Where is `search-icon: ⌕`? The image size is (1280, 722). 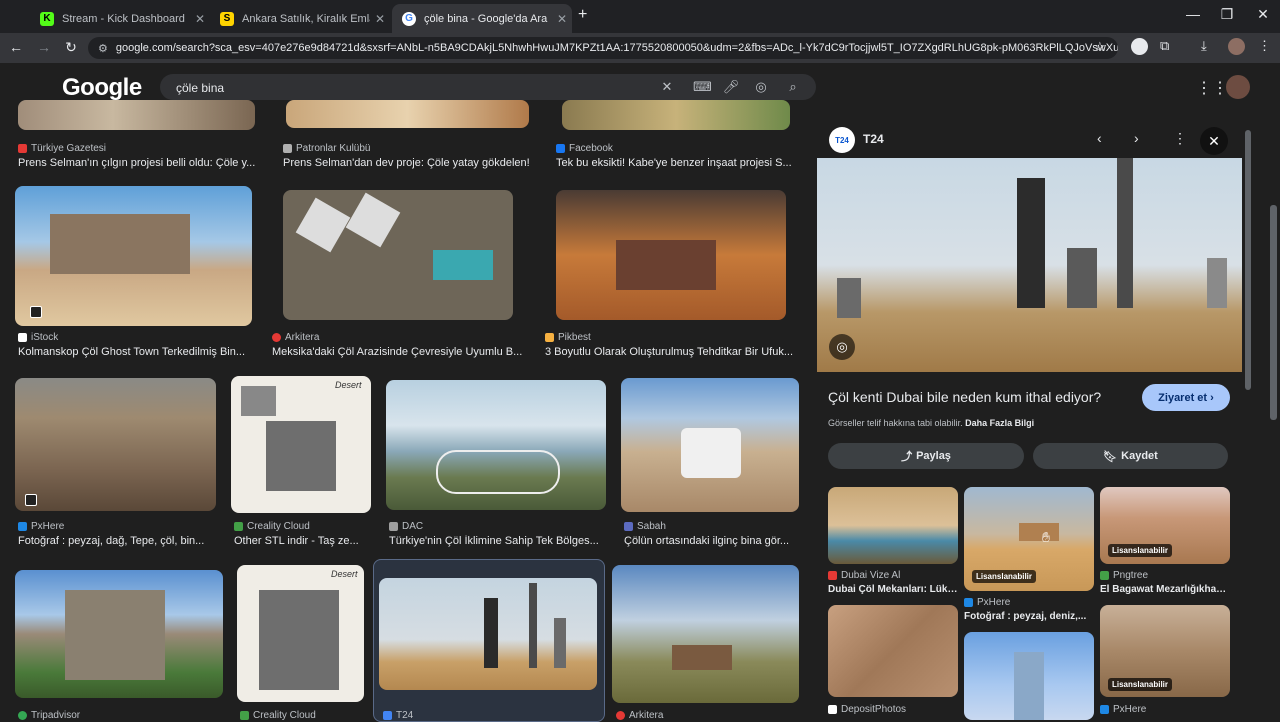
search-icon: ⌕ is located at coordinates (793, 87).